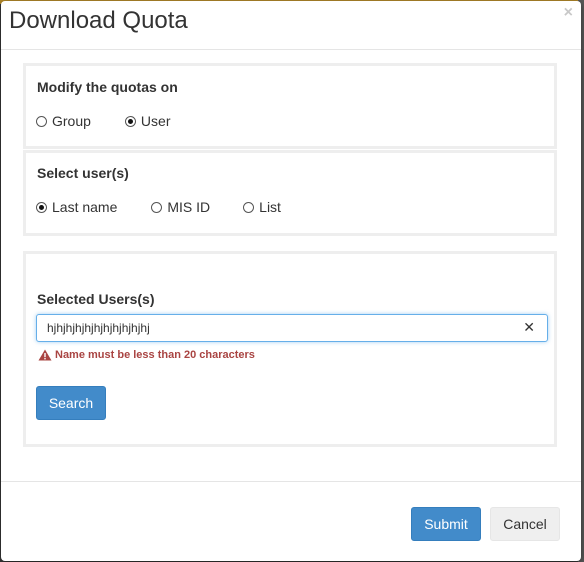 This screenshot has height=562, width=584. What do you see at coordinates (41, 207) in the screenshot?
I see `radio-last-name-dot` at bounding box center [41, 207].